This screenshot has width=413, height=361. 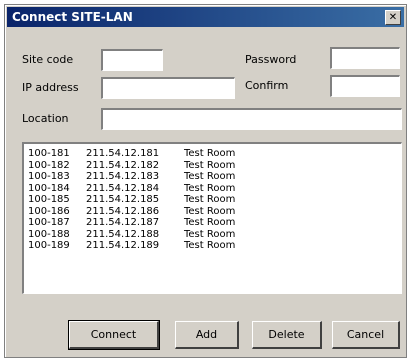 I want to click on ip-cell: 211.54.12.184, so click(x=123, y=188).